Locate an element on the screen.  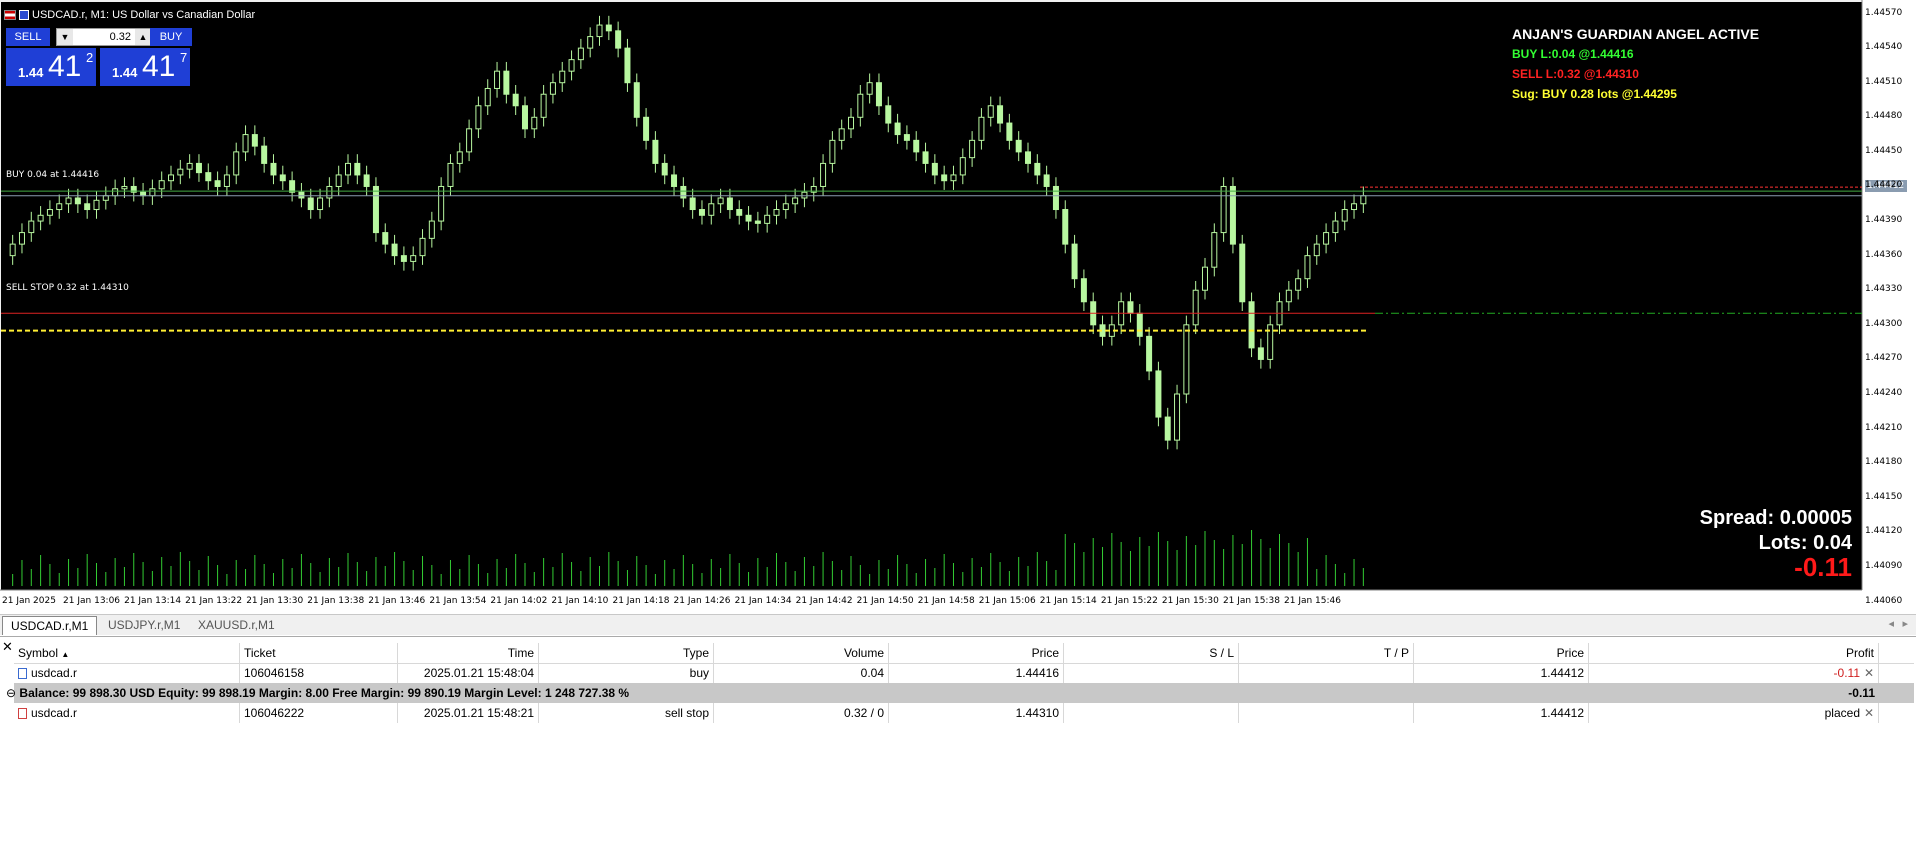
column-header-current-price: Price is located at coordinates (1501, 653).